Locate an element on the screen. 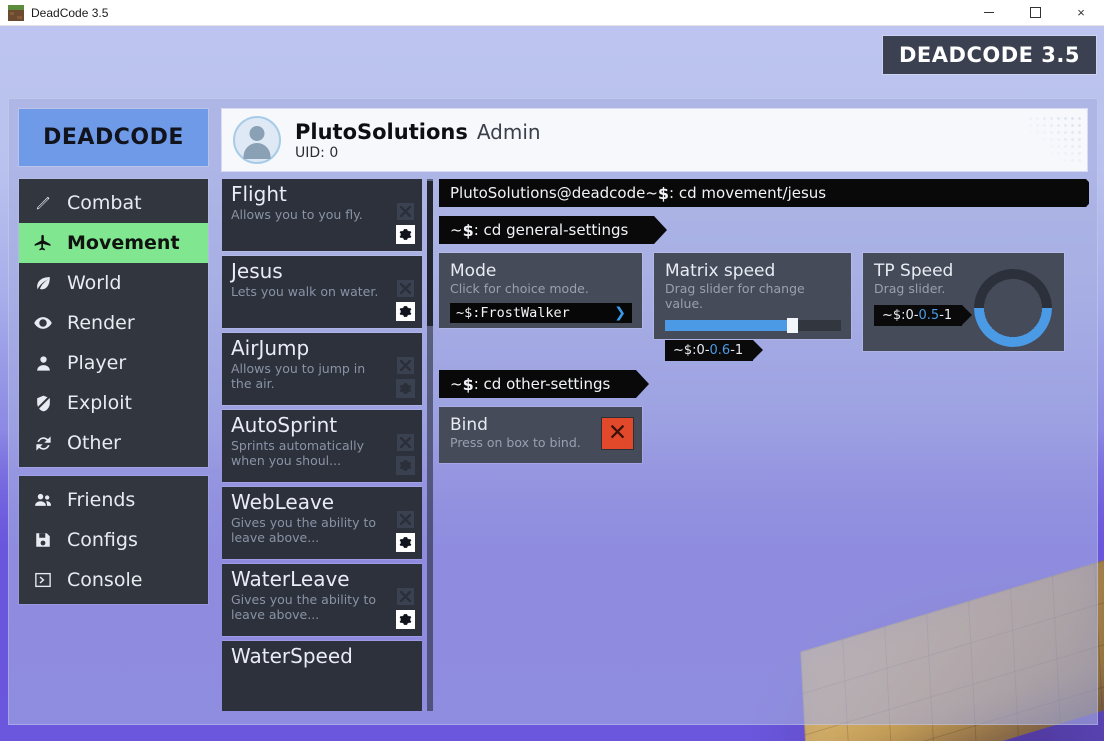 This screenshot has width=1104, height=741. sidebar-item-combat: Combat is located at coordinates (113, 203).